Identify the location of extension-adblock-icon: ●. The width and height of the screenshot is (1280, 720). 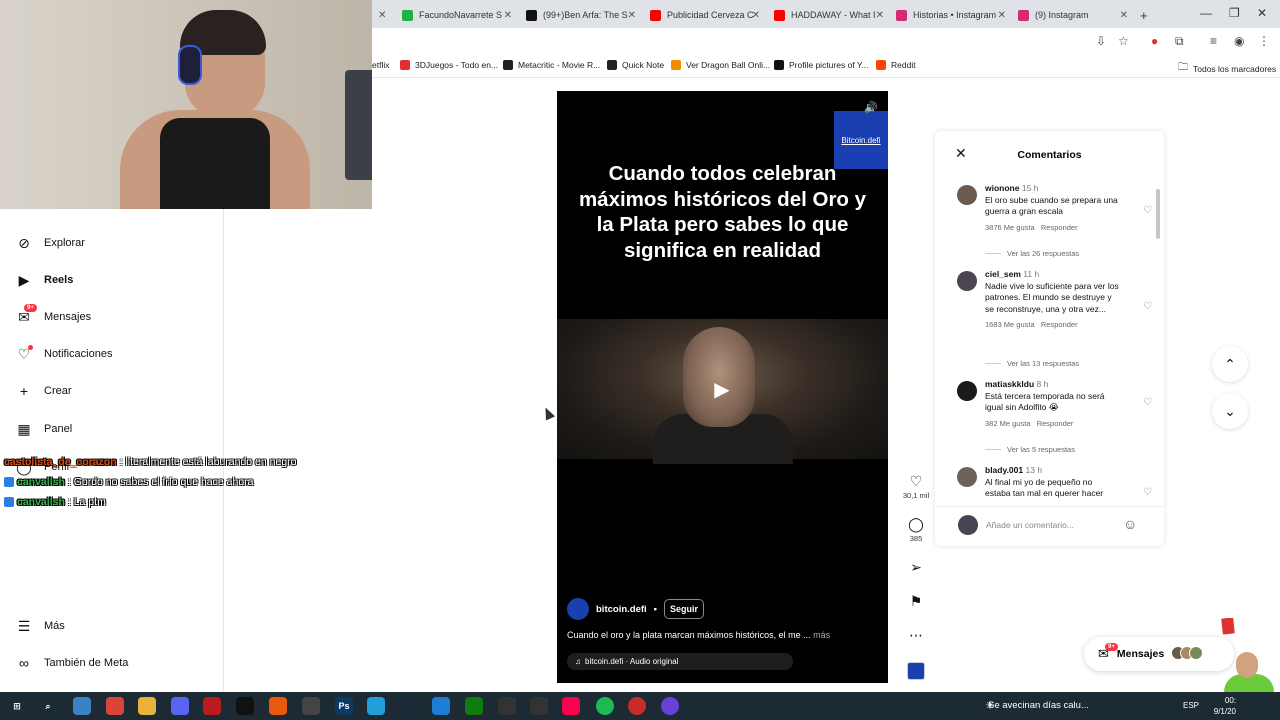
(1154, 41).